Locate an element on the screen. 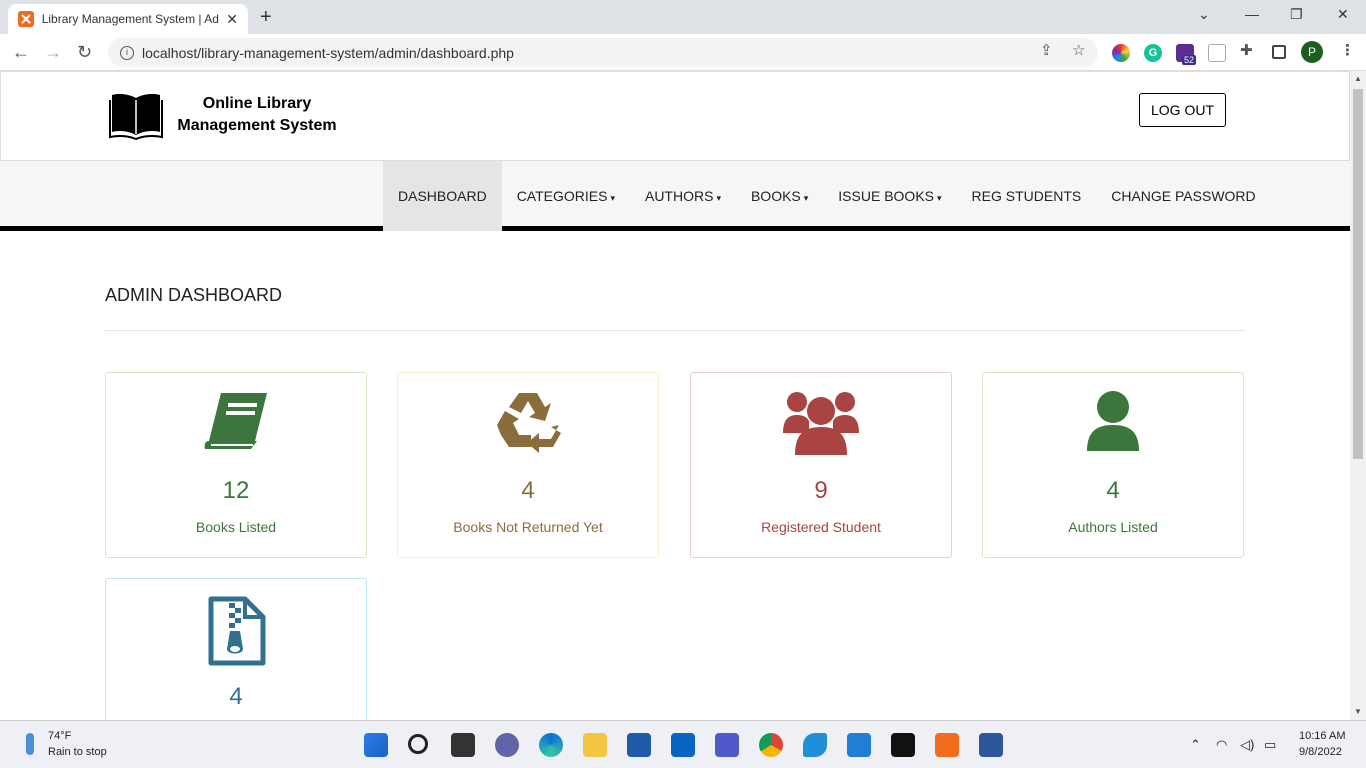 Image resolution: width=1366 pixels, height=768 pixels. card-authors-listed: 4 Authors Listed is located at coordinates (1113, 465).